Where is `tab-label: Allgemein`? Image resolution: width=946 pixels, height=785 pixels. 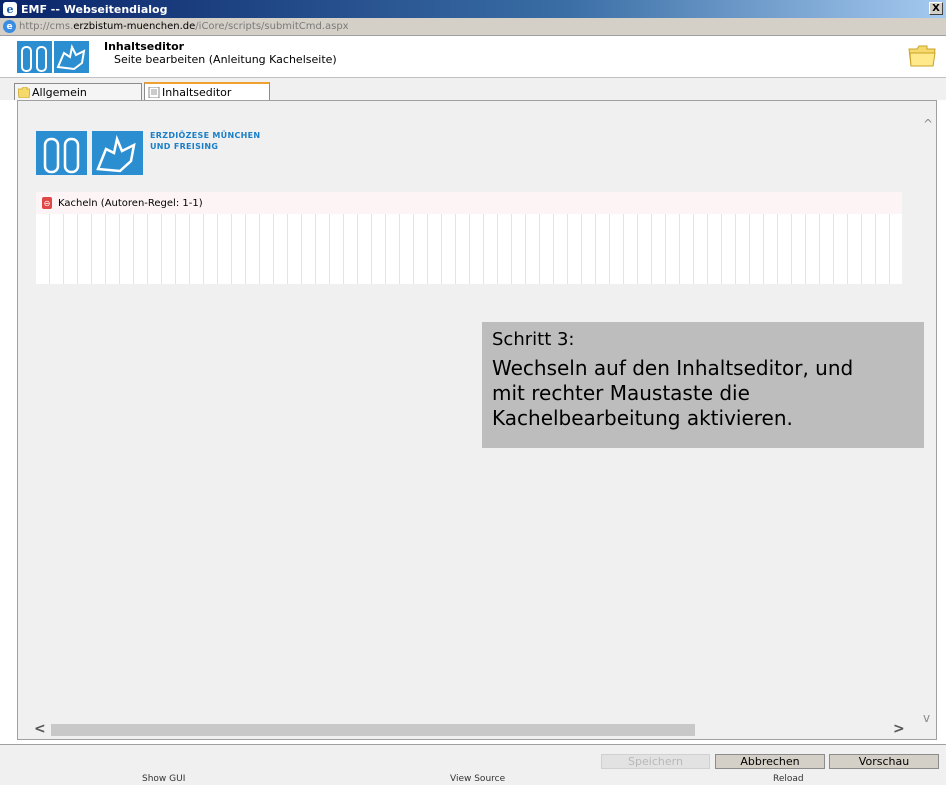 tab-label: Allgemein is located at coordinates (59, 92).